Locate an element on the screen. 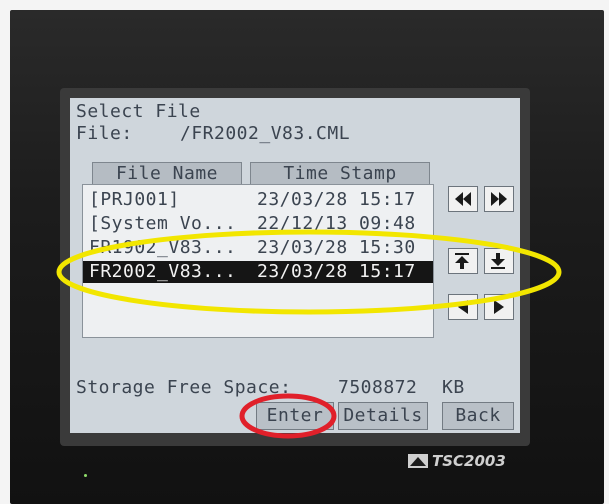 Image resolution: width=609 pixels, height=504 pixels. file-name: [PRJ001] is located at coordinates (134, 199).